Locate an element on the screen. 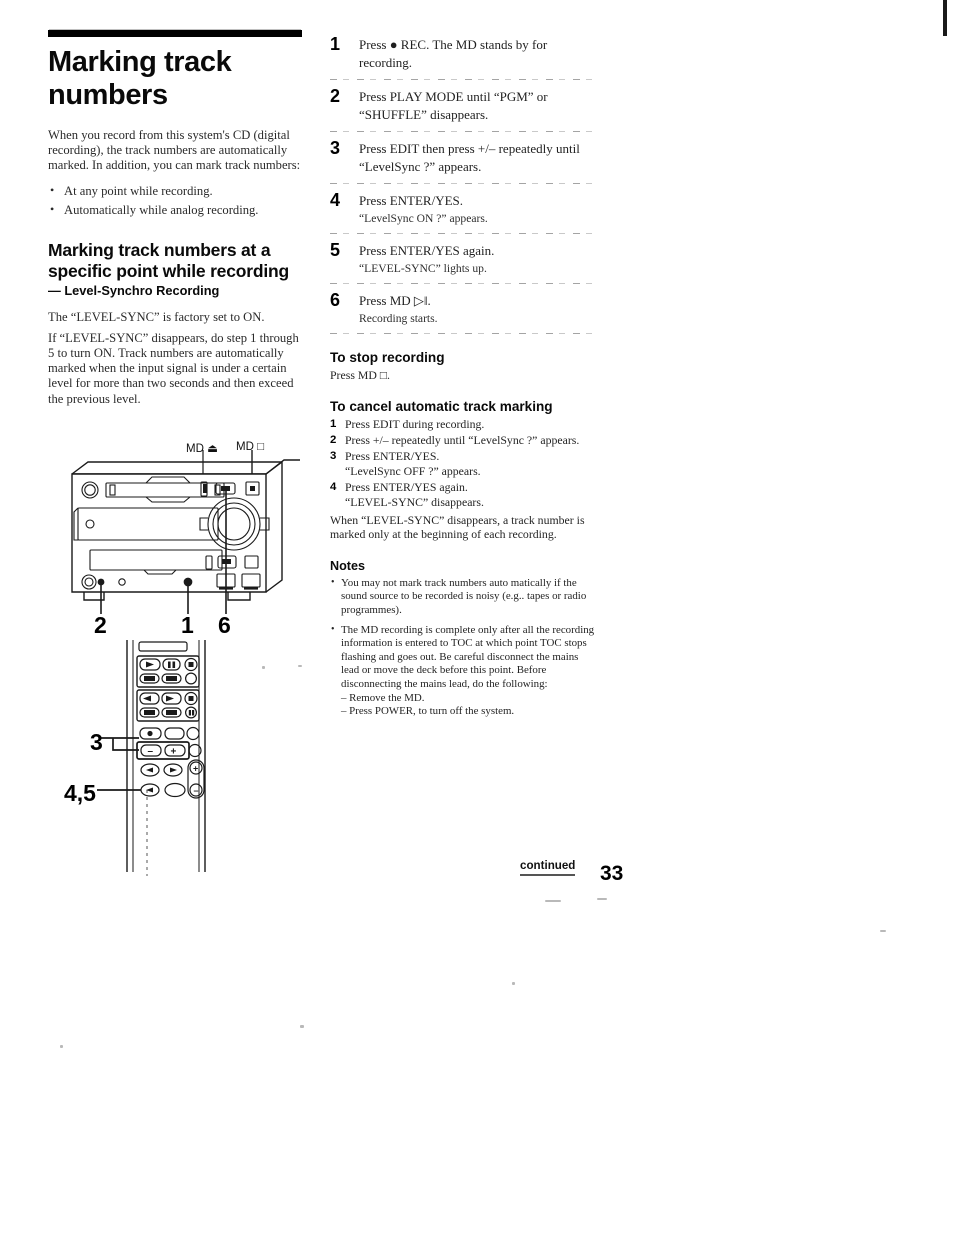 The width and height of the screenshot is (954, 1233). list-item: At any point while recording. is located at coordinates (176, 190).